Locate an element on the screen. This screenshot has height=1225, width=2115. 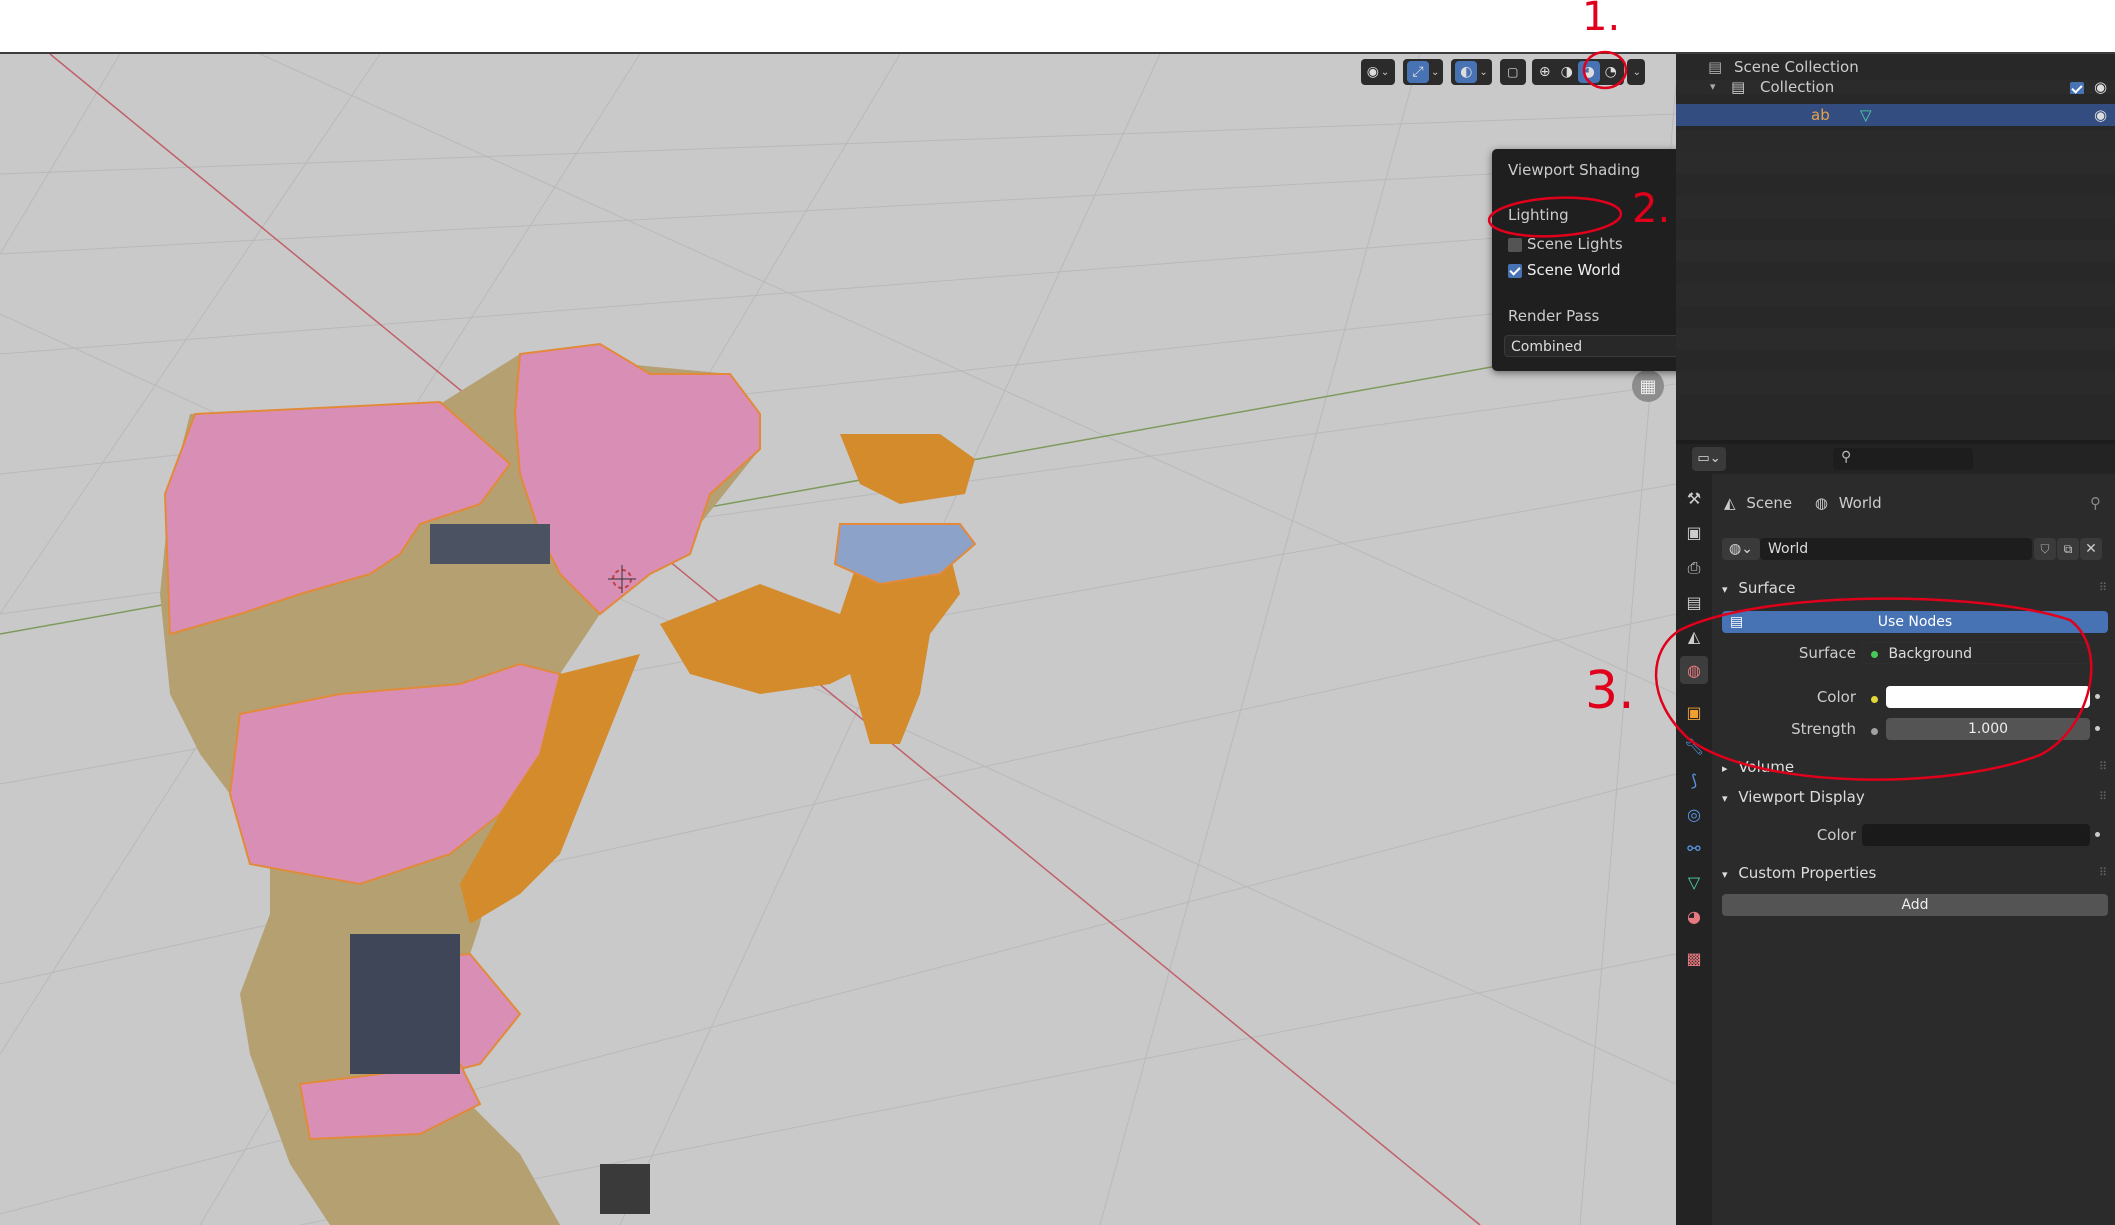
shading-options-dropdown: ⌄ is located at coordinates (1635, 72).